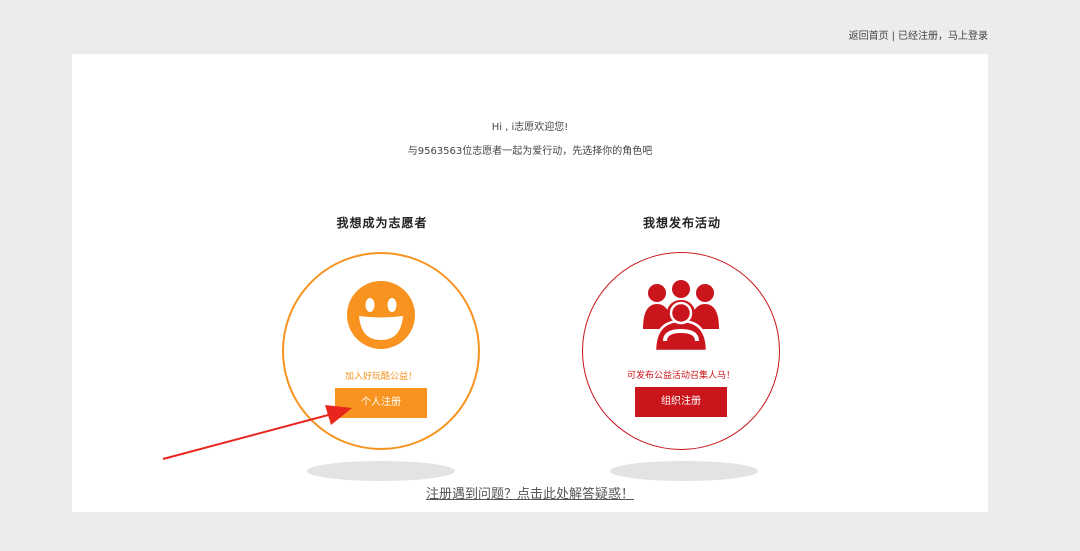 The image size is (1080, 551). Describe the element at coordinates (943, 36) in the screenshot. I see `login-link: 已经注册，马上登录` at that location.